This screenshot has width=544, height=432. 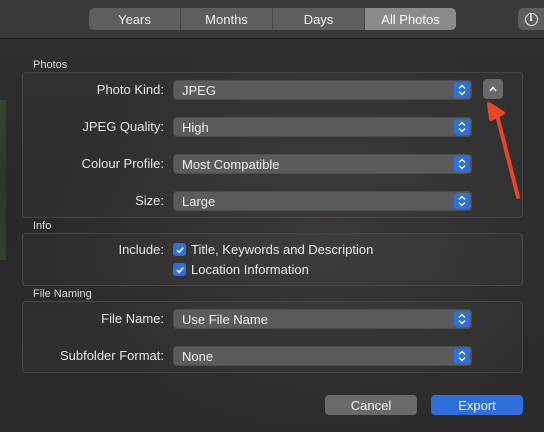 What do you see at coordinates (319, 19) in the screenshot?
I see `tab-days: Days` at bounding box center [319, 19].